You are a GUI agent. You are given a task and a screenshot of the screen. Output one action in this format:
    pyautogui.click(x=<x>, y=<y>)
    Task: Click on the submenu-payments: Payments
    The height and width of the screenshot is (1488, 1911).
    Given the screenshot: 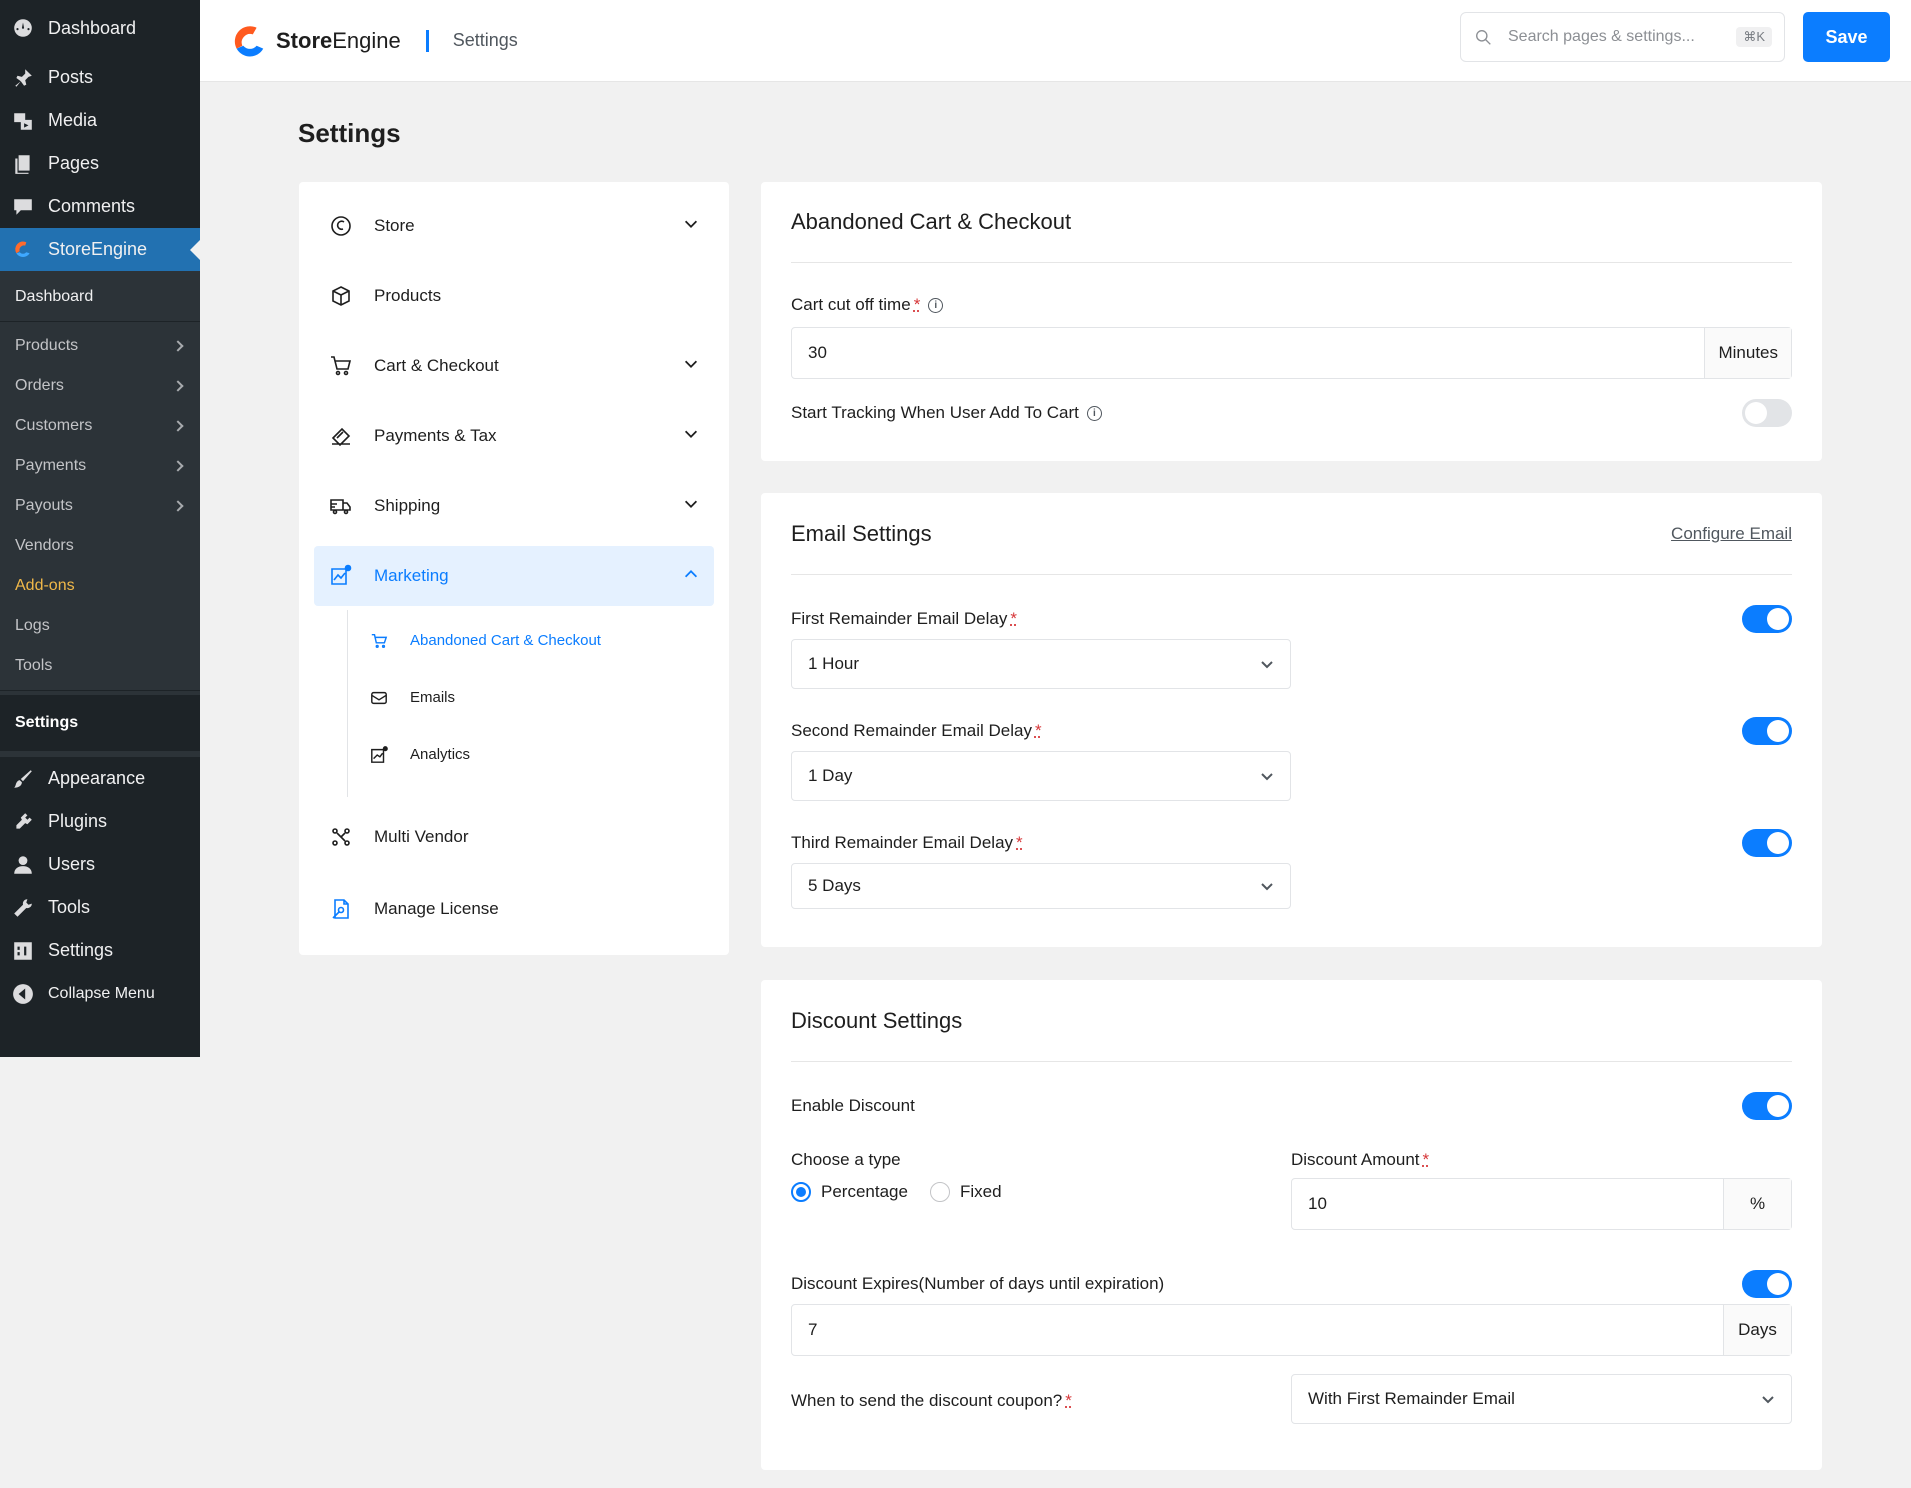 What is the action you would take?
    pyautogui.click(x=100, y=466)
    